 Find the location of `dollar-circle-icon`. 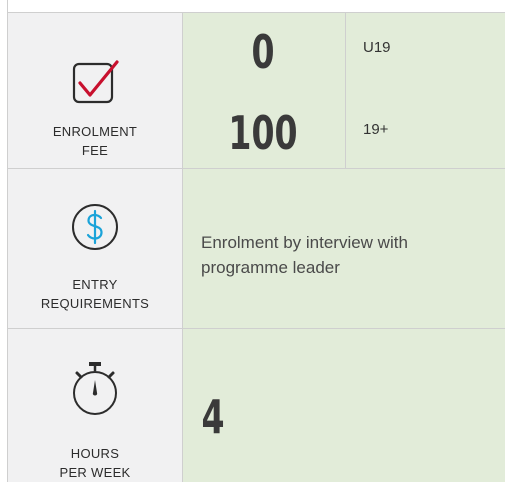

dollar-circle-icon is located at coordinates (95, 229).